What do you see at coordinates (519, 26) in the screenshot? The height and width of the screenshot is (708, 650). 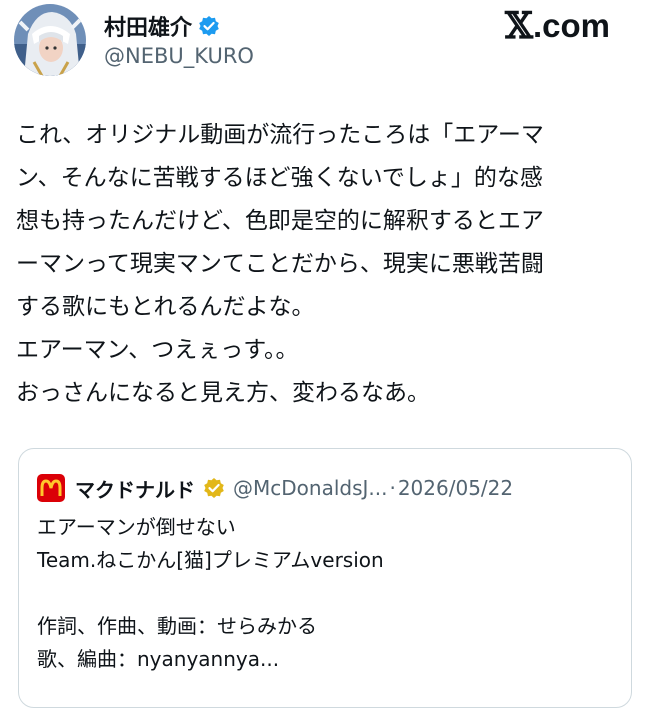 I see `x-logo-icon: 𝕏` at bounding box center [519, 26].